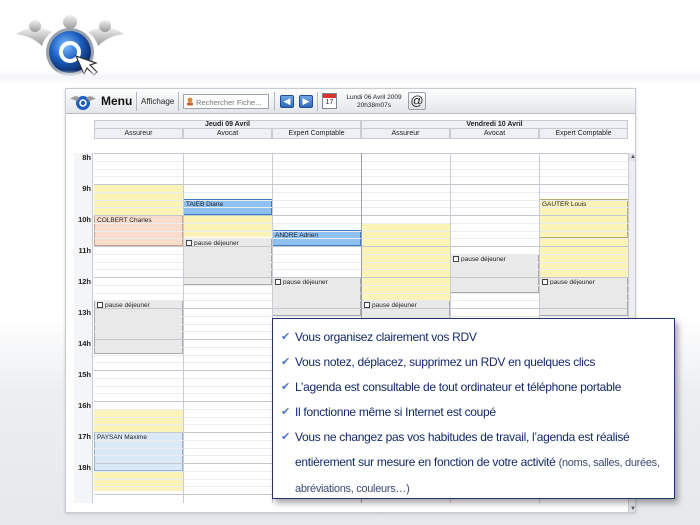 Image resolution: width=700 pixels, height=525 pixels. I want to click on hour-label: 17h, so click(84, 436).